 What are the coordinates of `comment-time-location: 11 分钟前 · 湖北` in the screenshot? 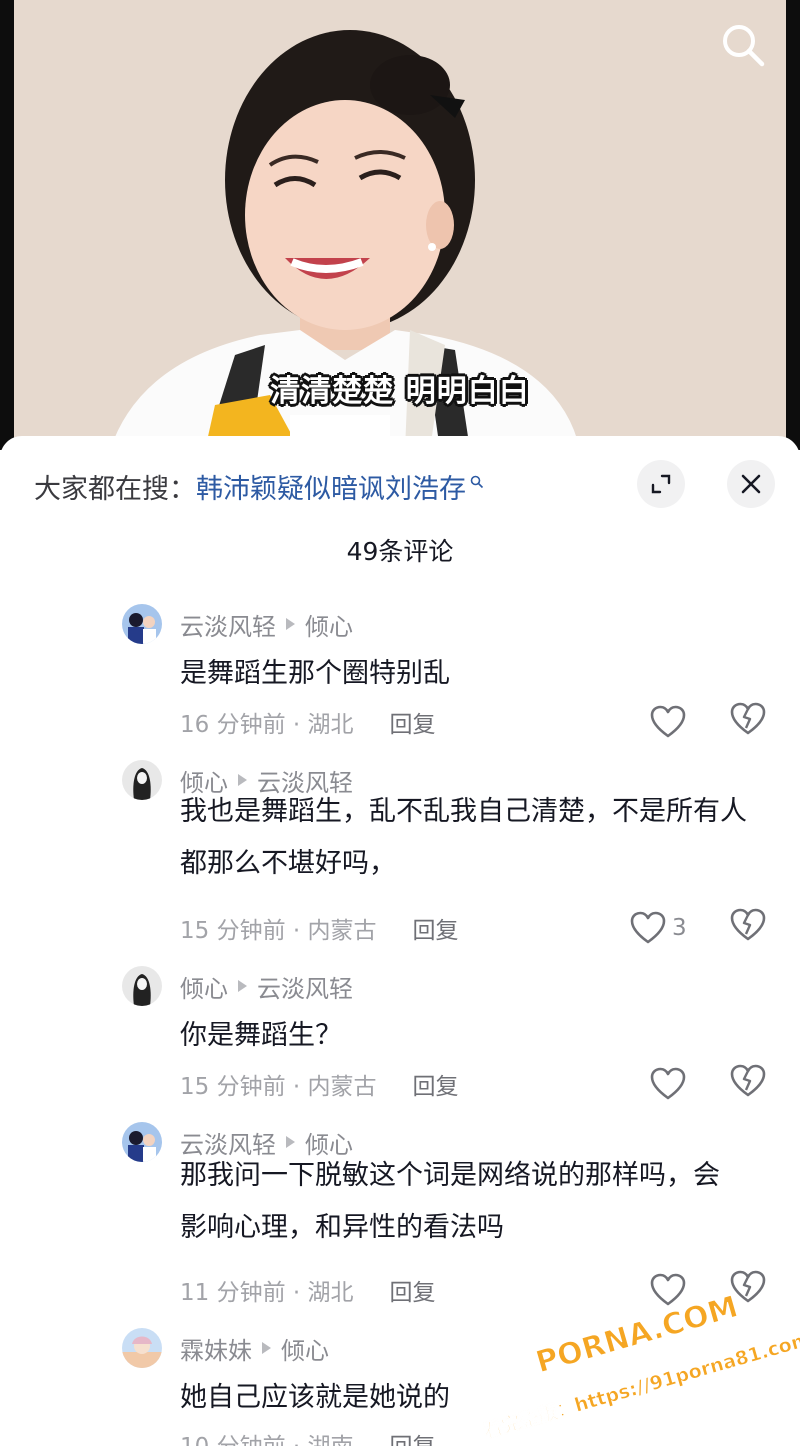 It's located at (267, 1293).